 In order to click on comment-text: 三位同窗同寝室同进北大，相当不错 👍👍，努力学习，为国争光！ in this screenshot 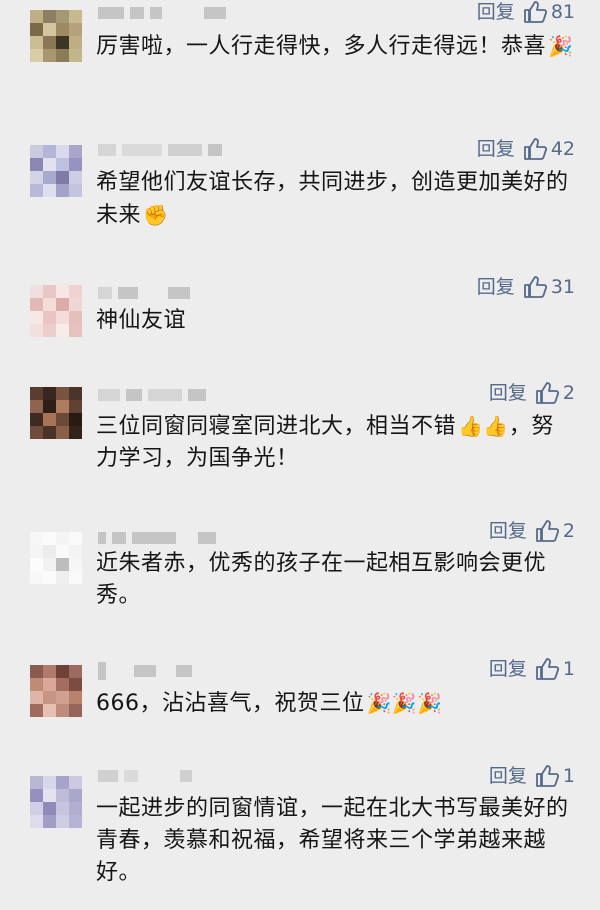, I will do `click(336, 442)`.